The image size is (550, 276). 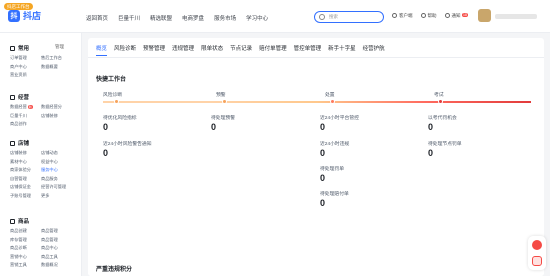 I want to click on sidebar-item: 数据经营新, so click(x=25, y=107).